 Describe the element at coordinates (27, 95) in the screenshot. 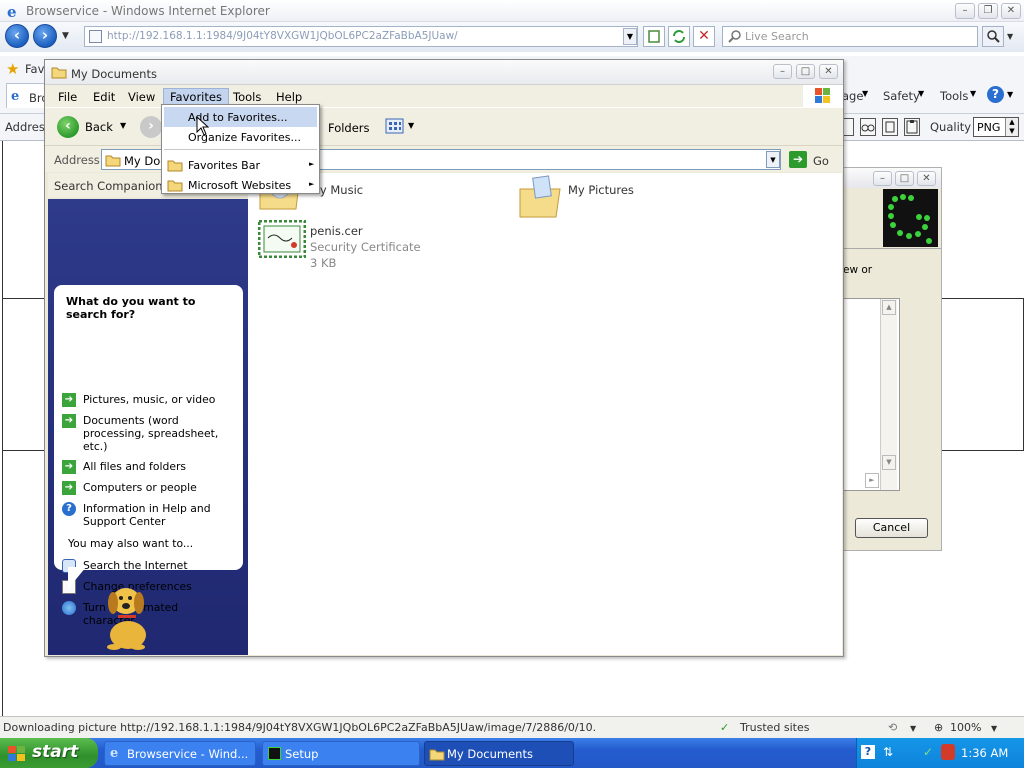

I see `ie-active-tab: e Bro` at that location.